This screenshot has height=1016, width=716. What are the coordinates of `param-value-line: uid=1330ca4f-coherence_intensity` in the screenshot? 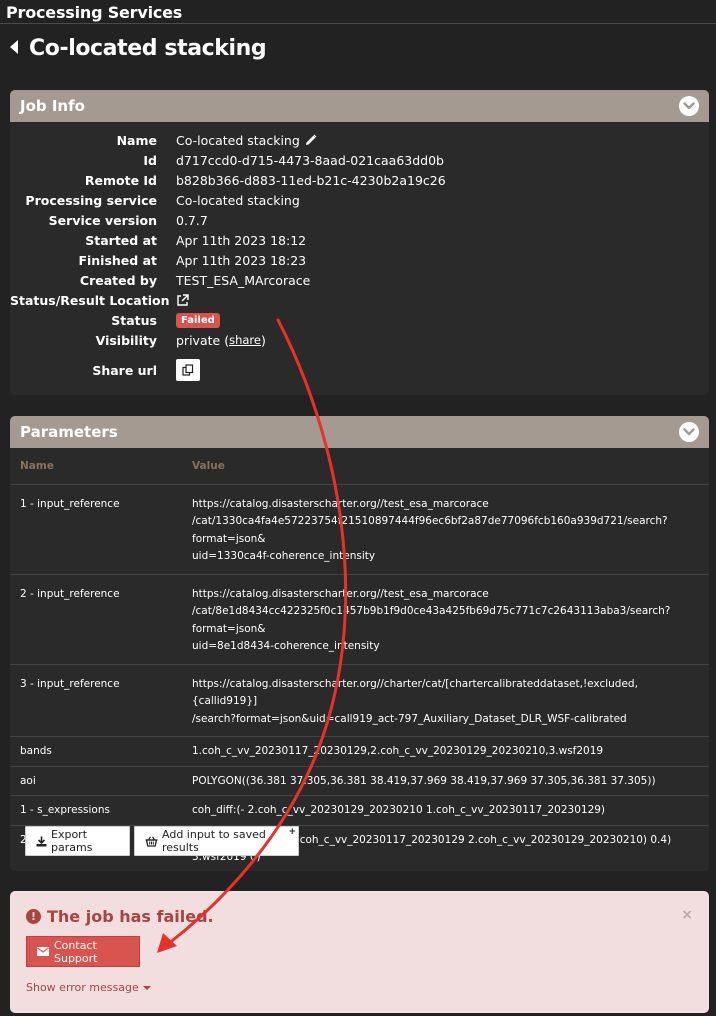 It's located at (284, 556).